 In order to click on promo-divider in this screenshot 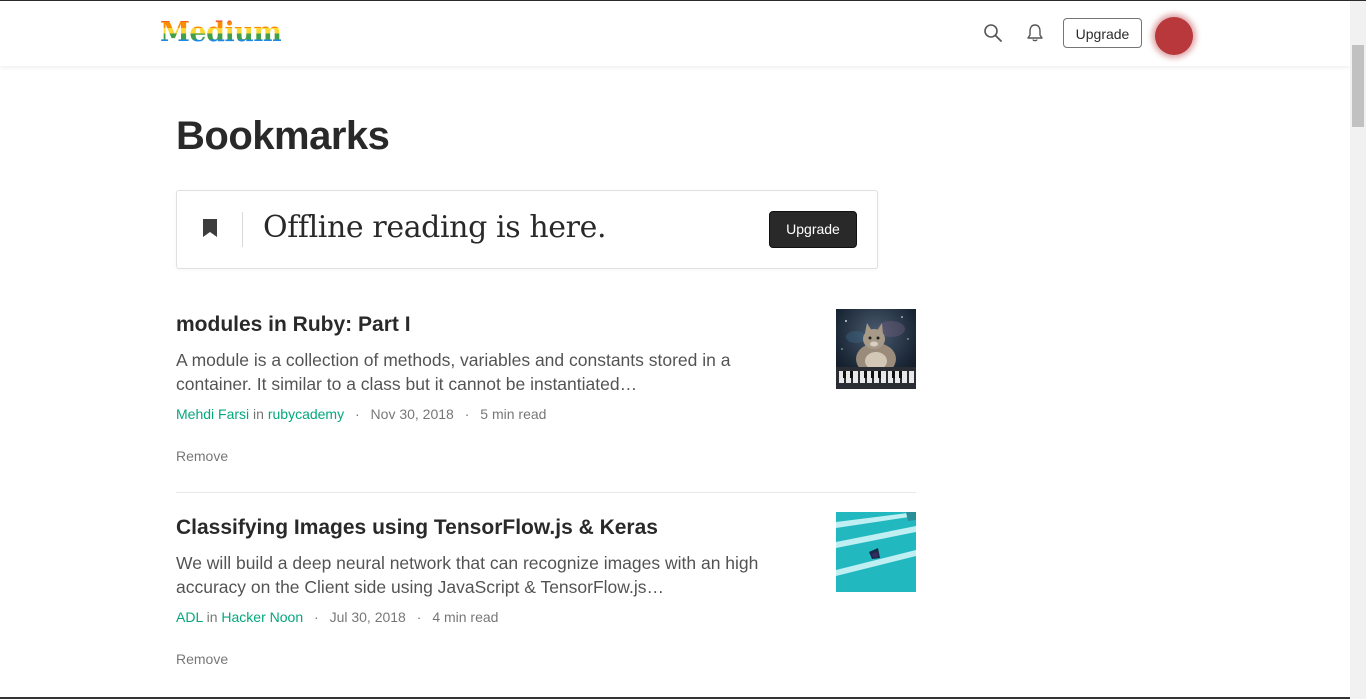, I will do `click(242, 229)`.